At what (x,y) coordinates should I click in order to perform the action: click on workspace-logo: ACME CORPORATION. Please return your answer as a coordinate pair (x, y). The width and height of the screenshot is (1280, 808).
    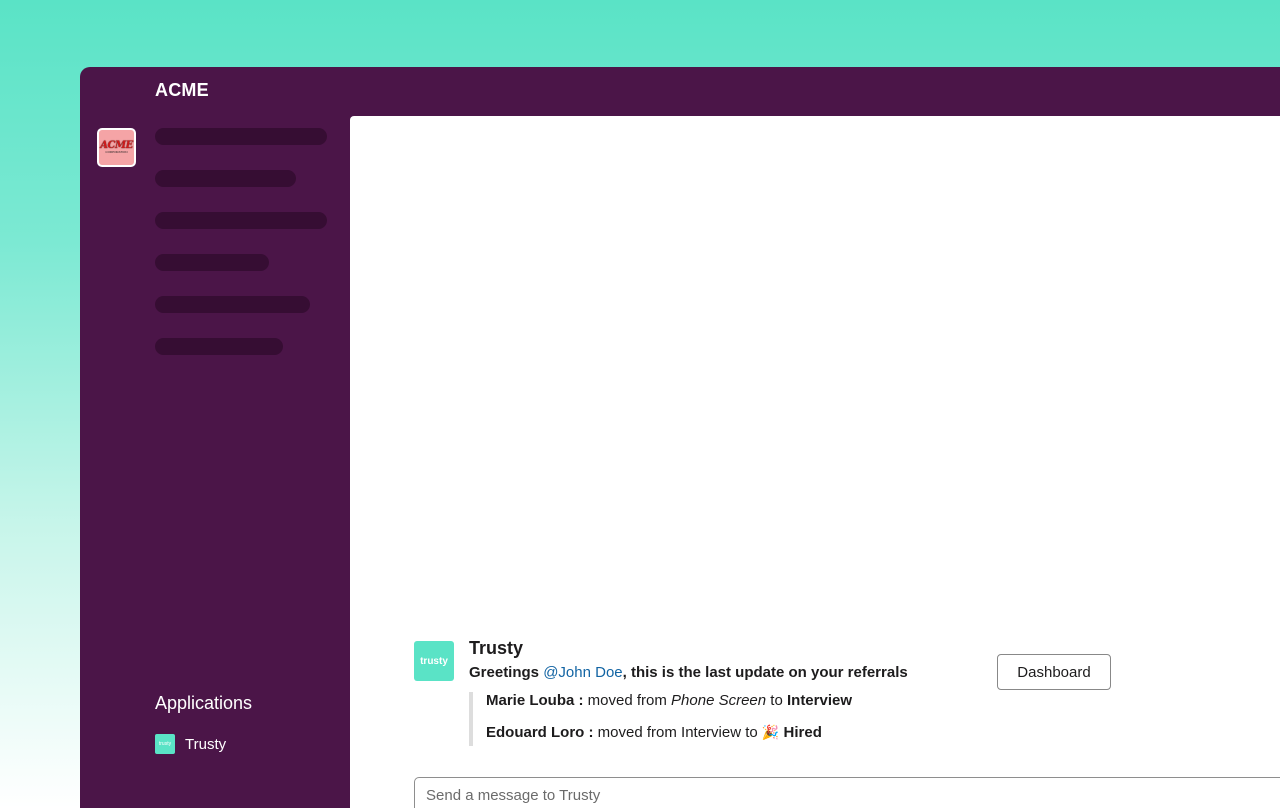
    Looking at the image, I should click on (116, 147).